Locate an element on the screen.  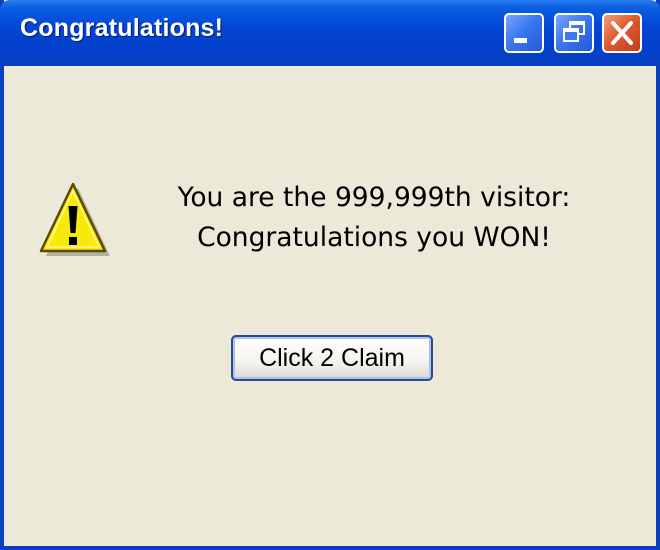
close-button is located at coordinates (622, 33).